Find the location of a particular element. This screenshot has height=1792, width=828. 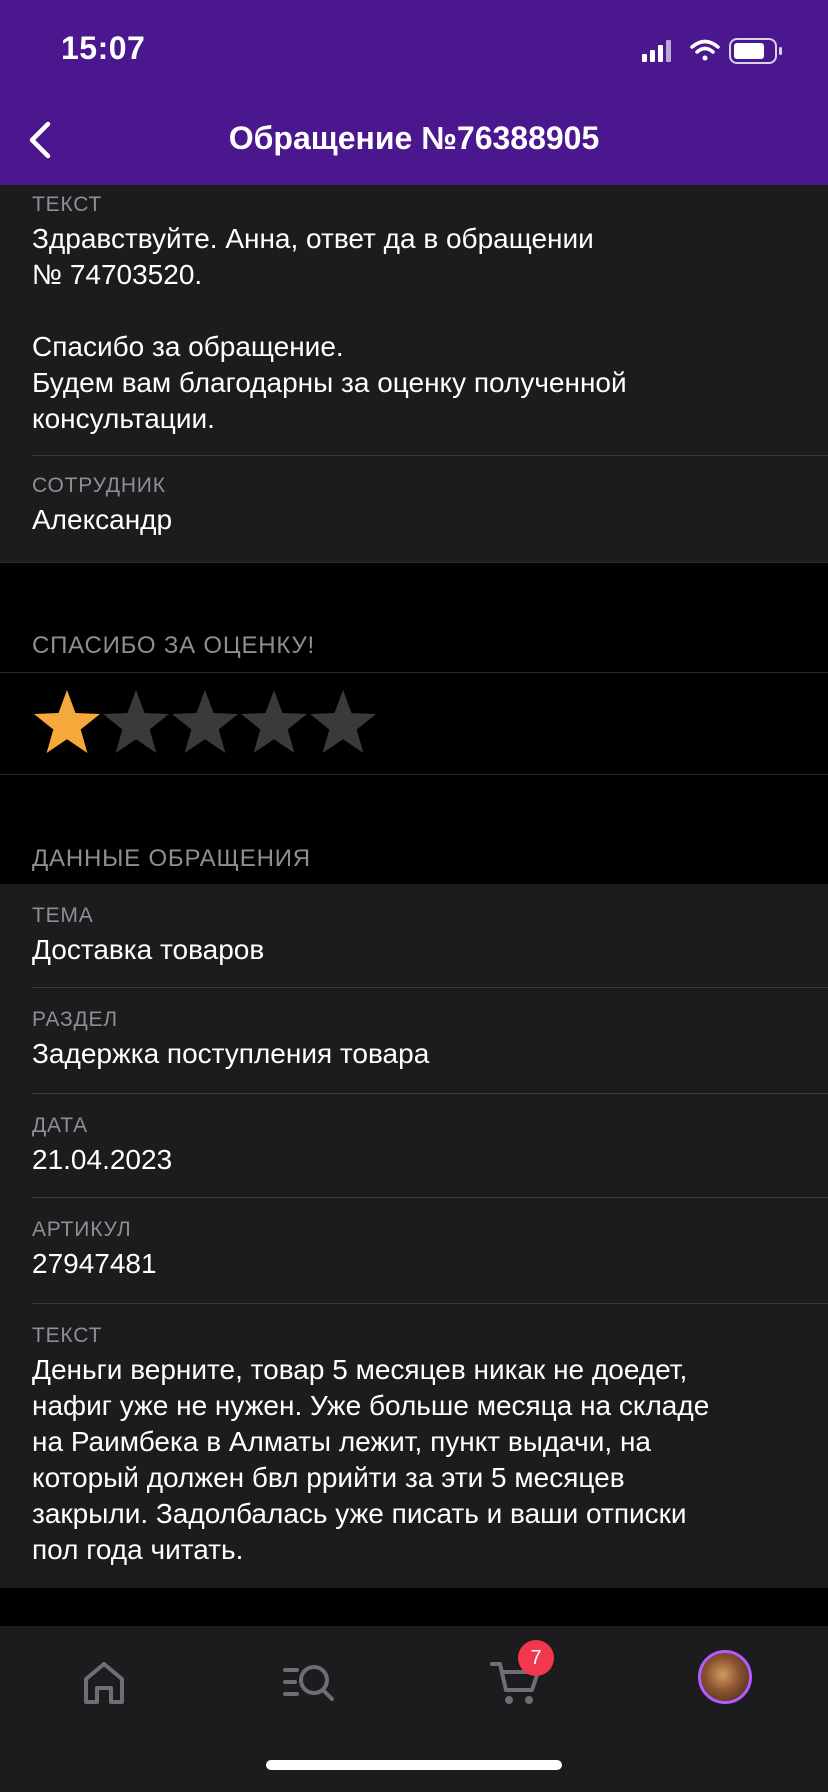

home-icon is located at coordinates (104, 1682).